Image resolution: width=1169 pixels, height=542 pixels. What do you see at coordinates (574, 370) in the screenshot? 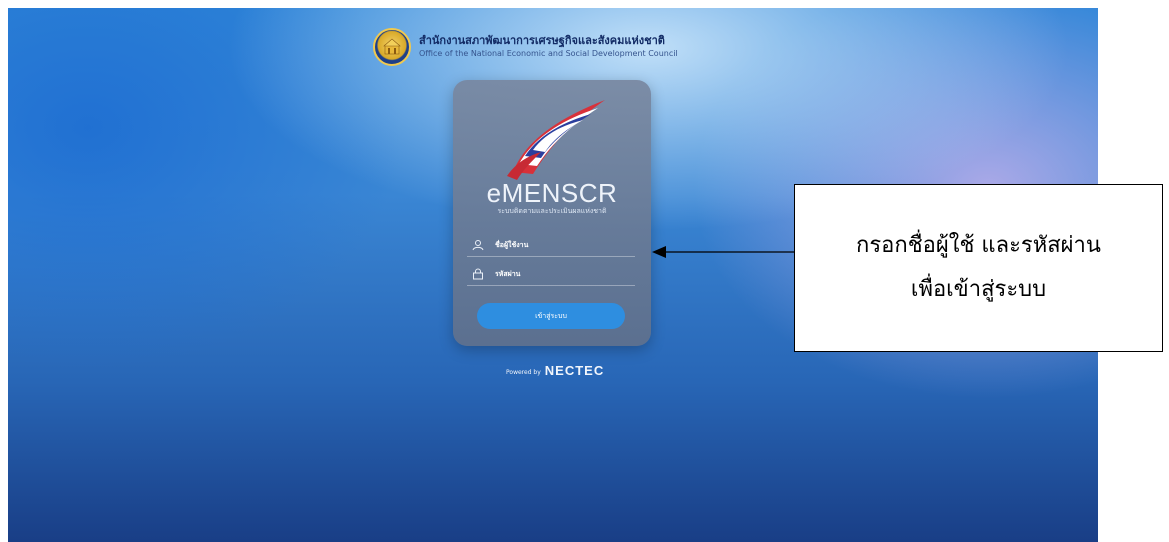
I see `nectec-logo: NECTEC` at bounding box center [574, 370].